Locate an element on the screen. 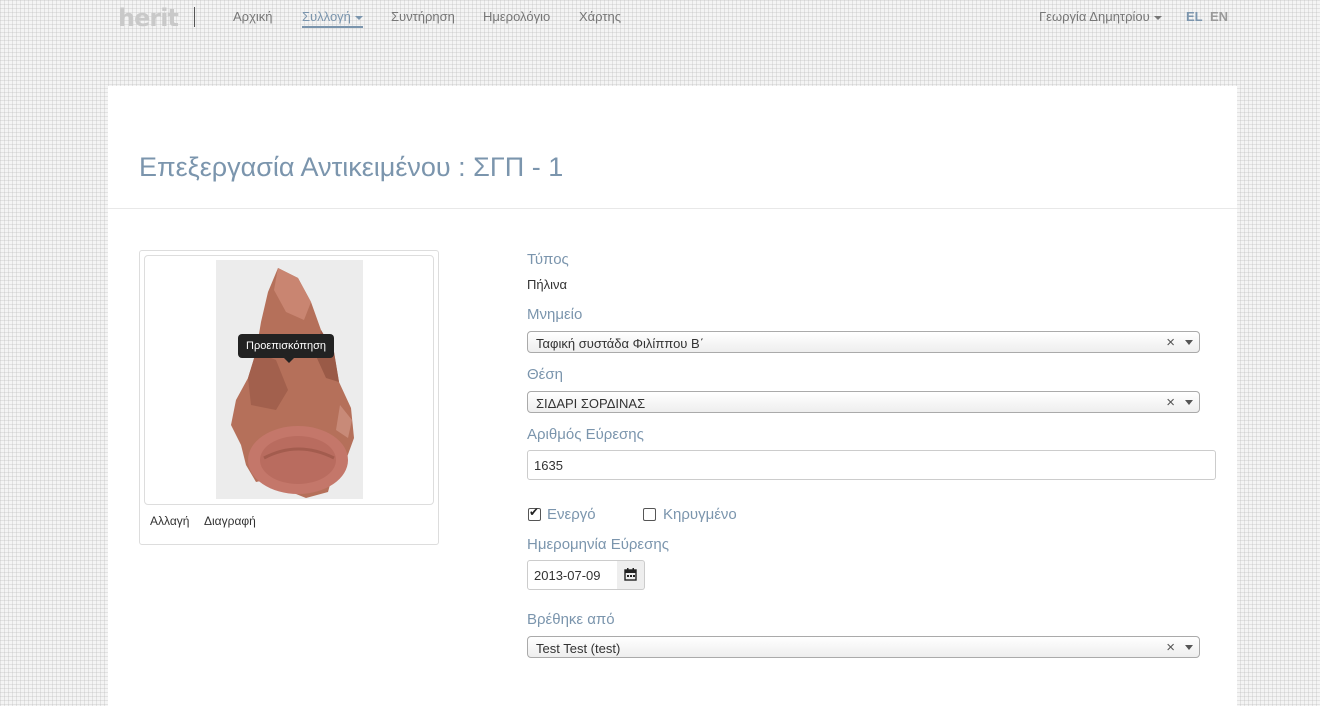 The image size is (1320, 706). monument-select-value: Ταφική συστάδα Φιλίππου Β΄ is located at coordinates (620, 343).